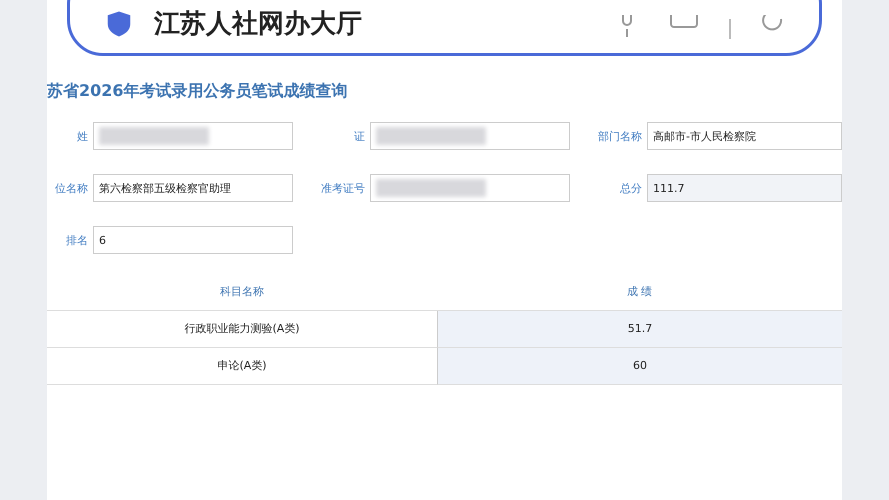  What do you see at coordinates (71, 188) in the screenshot?
I see `field-label: 位名称` at bounding box center [71, 188].